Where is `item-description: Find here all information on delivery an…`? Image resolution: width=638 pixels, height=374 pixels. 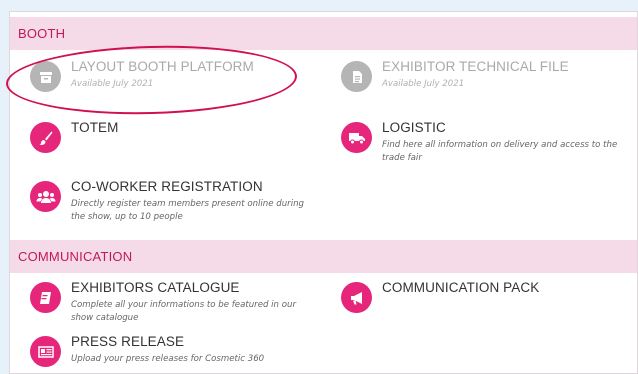 item-description: Find here all information on delivery an… is located at coordinates (500, 151).